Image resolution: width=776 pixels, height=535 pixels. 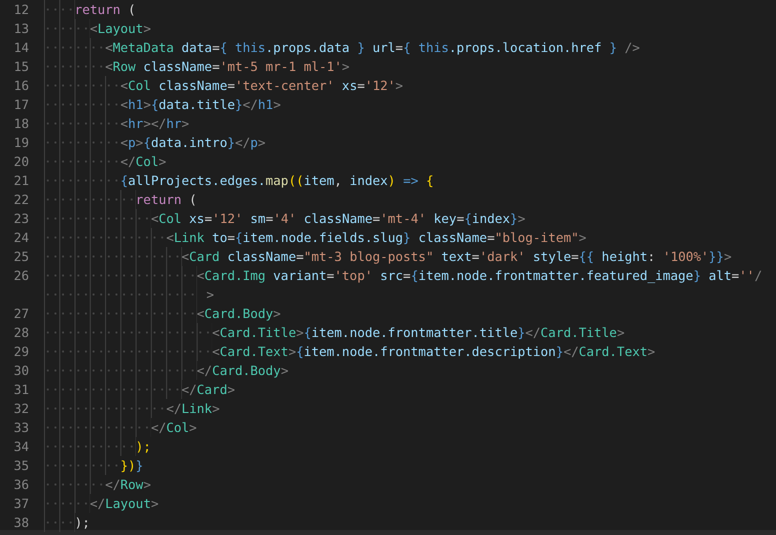 What do you see at coordinates (338, 219) in the screenshot?
I see `code-line: <Col xs='12' sm='4' className='mt-4' key={index}>` at bounding box center [338, 219].